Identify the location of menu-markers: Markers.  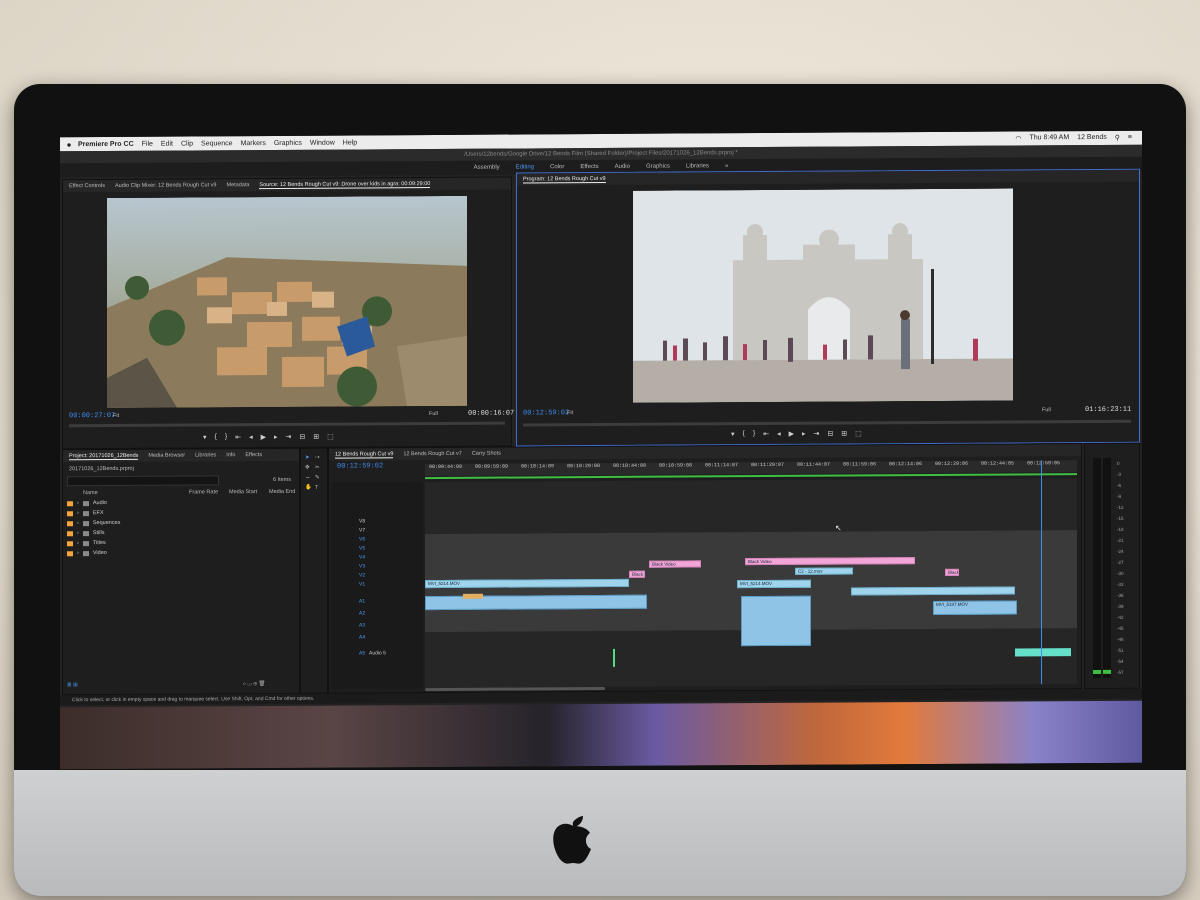
(253, 143).